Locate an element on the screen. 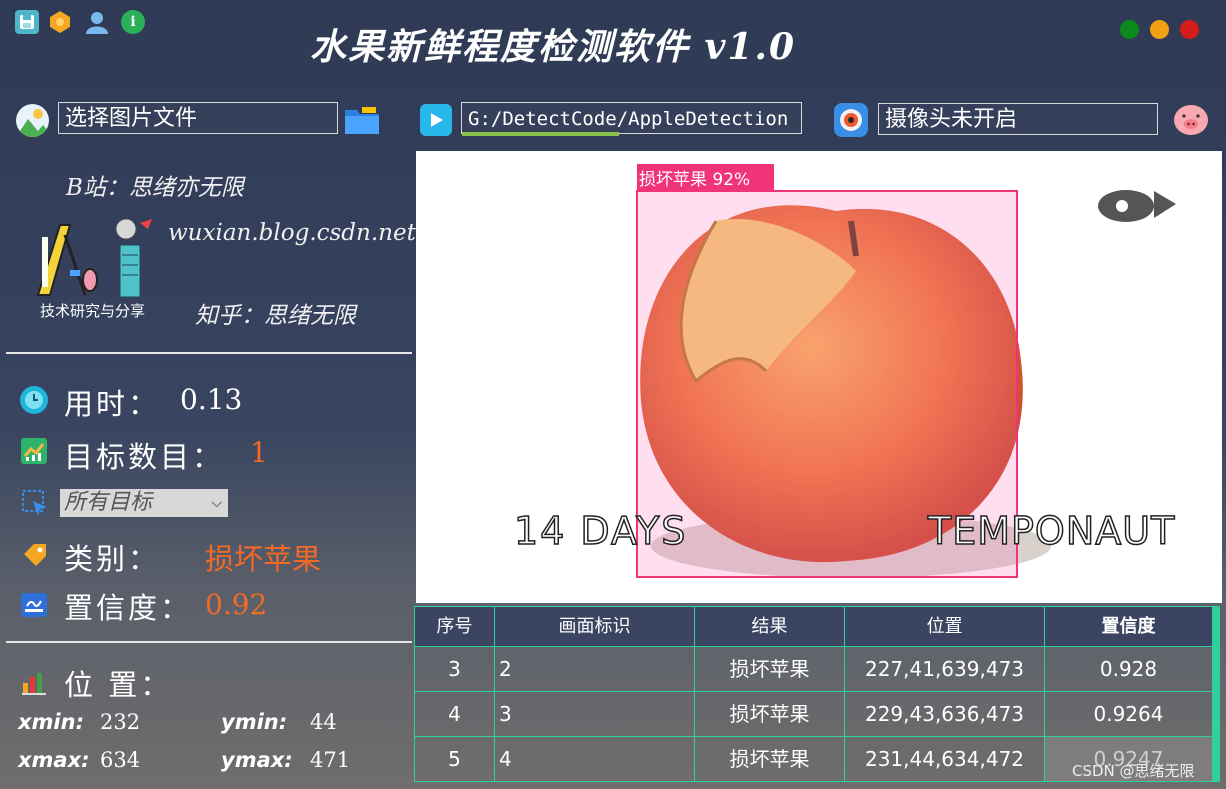 This screenshot has height=789, width=1226. confidence-label: 置信度： is located at coordinates (128, 608).